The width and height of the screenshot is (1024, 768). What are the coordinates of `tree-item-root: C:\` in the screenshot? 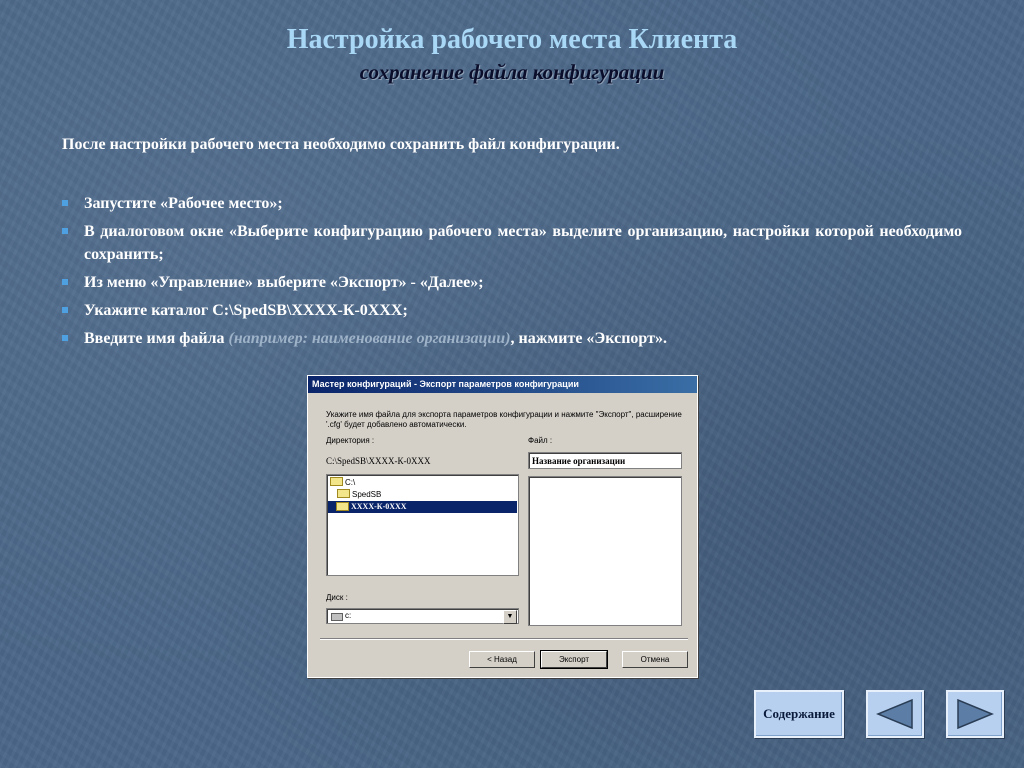 It's located at (342, 483).